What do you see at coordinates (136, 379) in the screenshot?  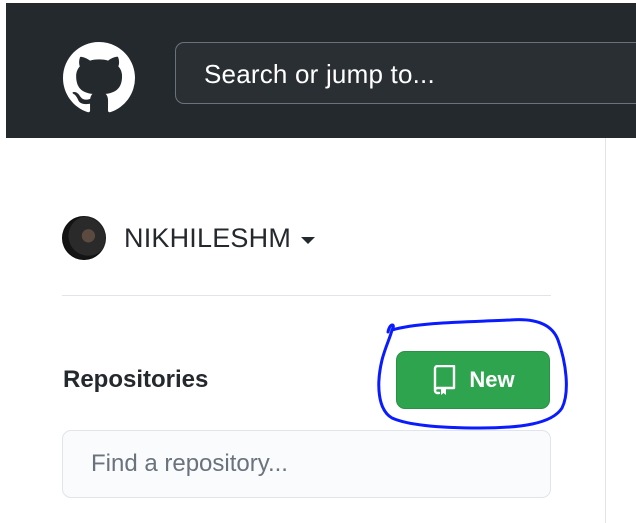 I see `repositories-heading: Repositories` at bounding box center [136, 379].